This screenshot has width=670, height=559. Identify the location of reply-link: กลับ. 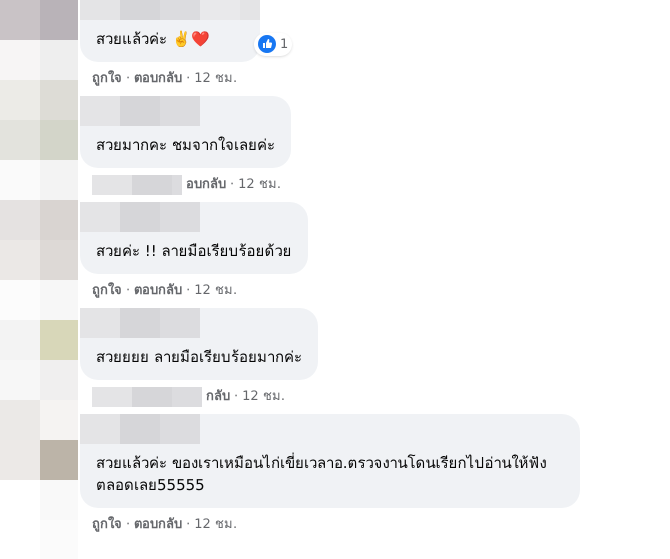
(218, 397).